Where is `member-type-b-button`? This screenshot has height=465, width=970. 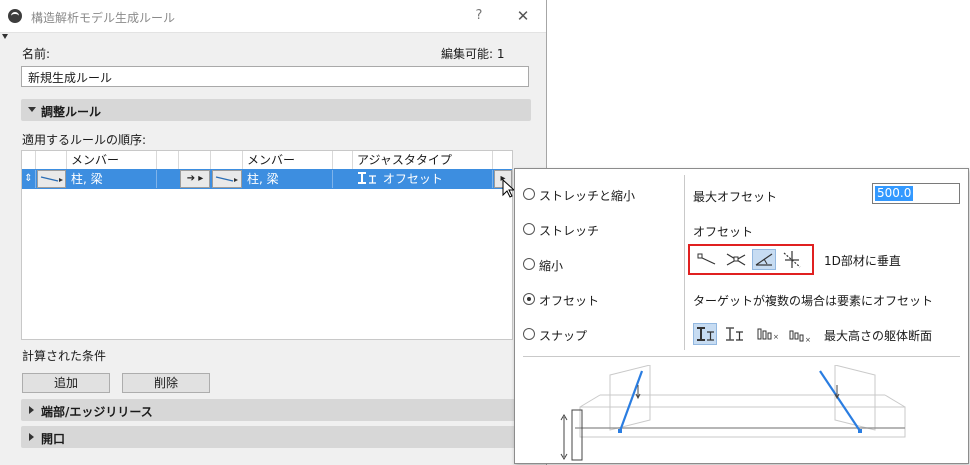 member-type-b-button is located at coordinates (227, 179).